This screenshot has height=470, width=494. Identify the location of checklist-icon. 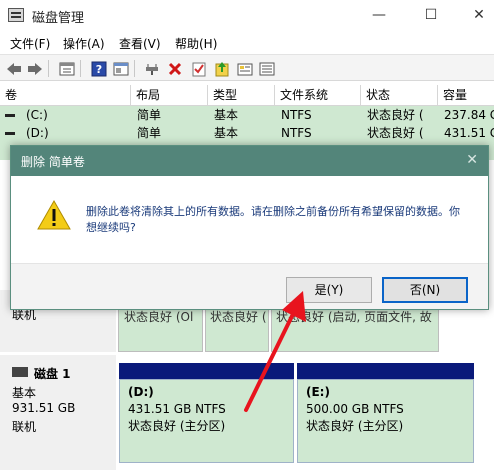
(198, 68).